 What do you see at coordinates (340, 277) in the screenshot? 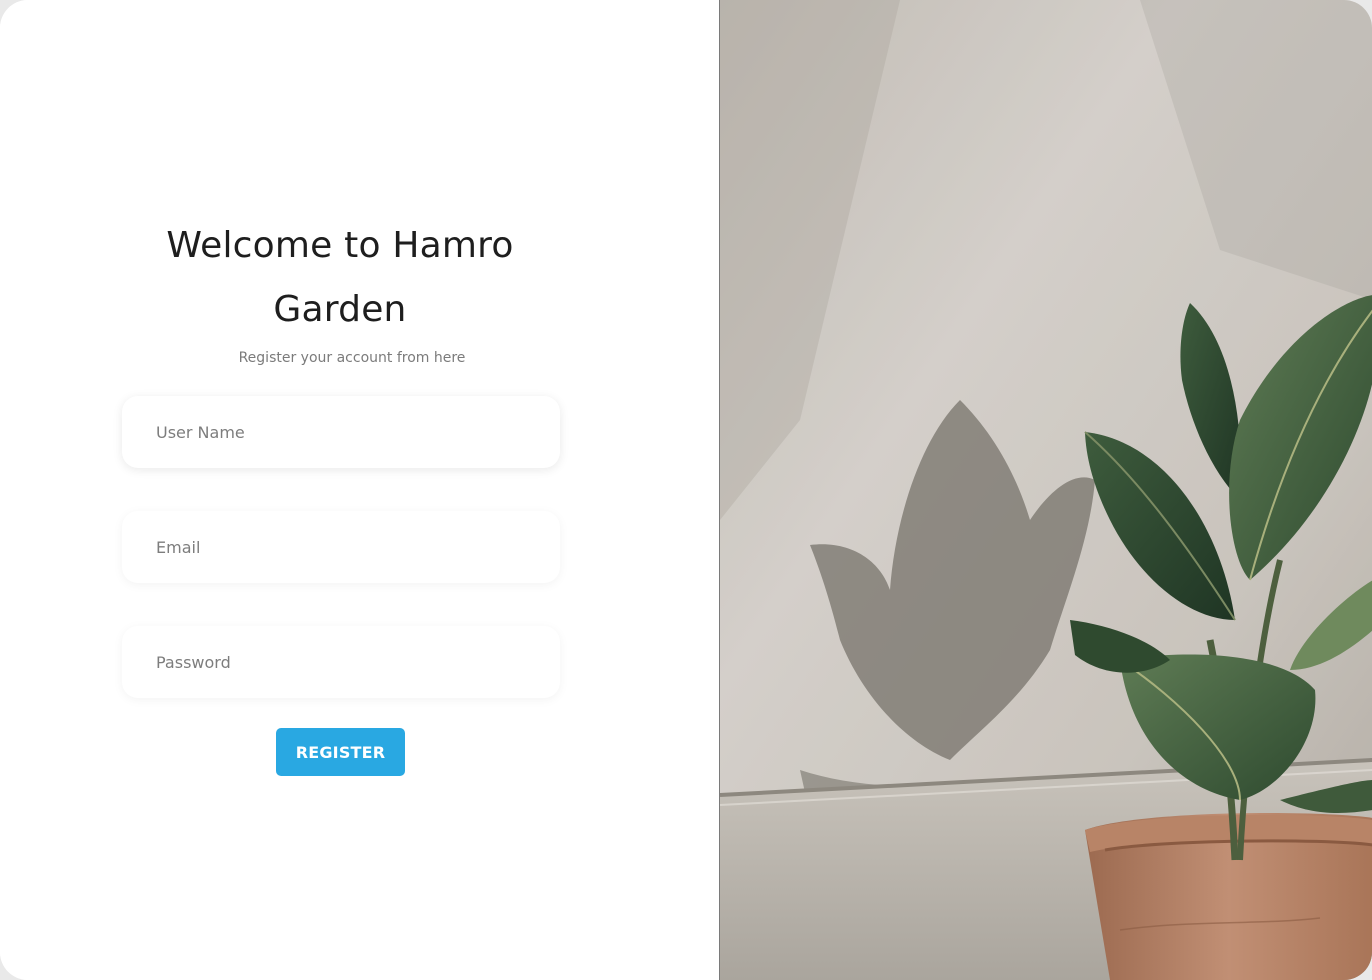
I see `page-title: Welcome to Hamro Garden` at bounding box center [340, 277].